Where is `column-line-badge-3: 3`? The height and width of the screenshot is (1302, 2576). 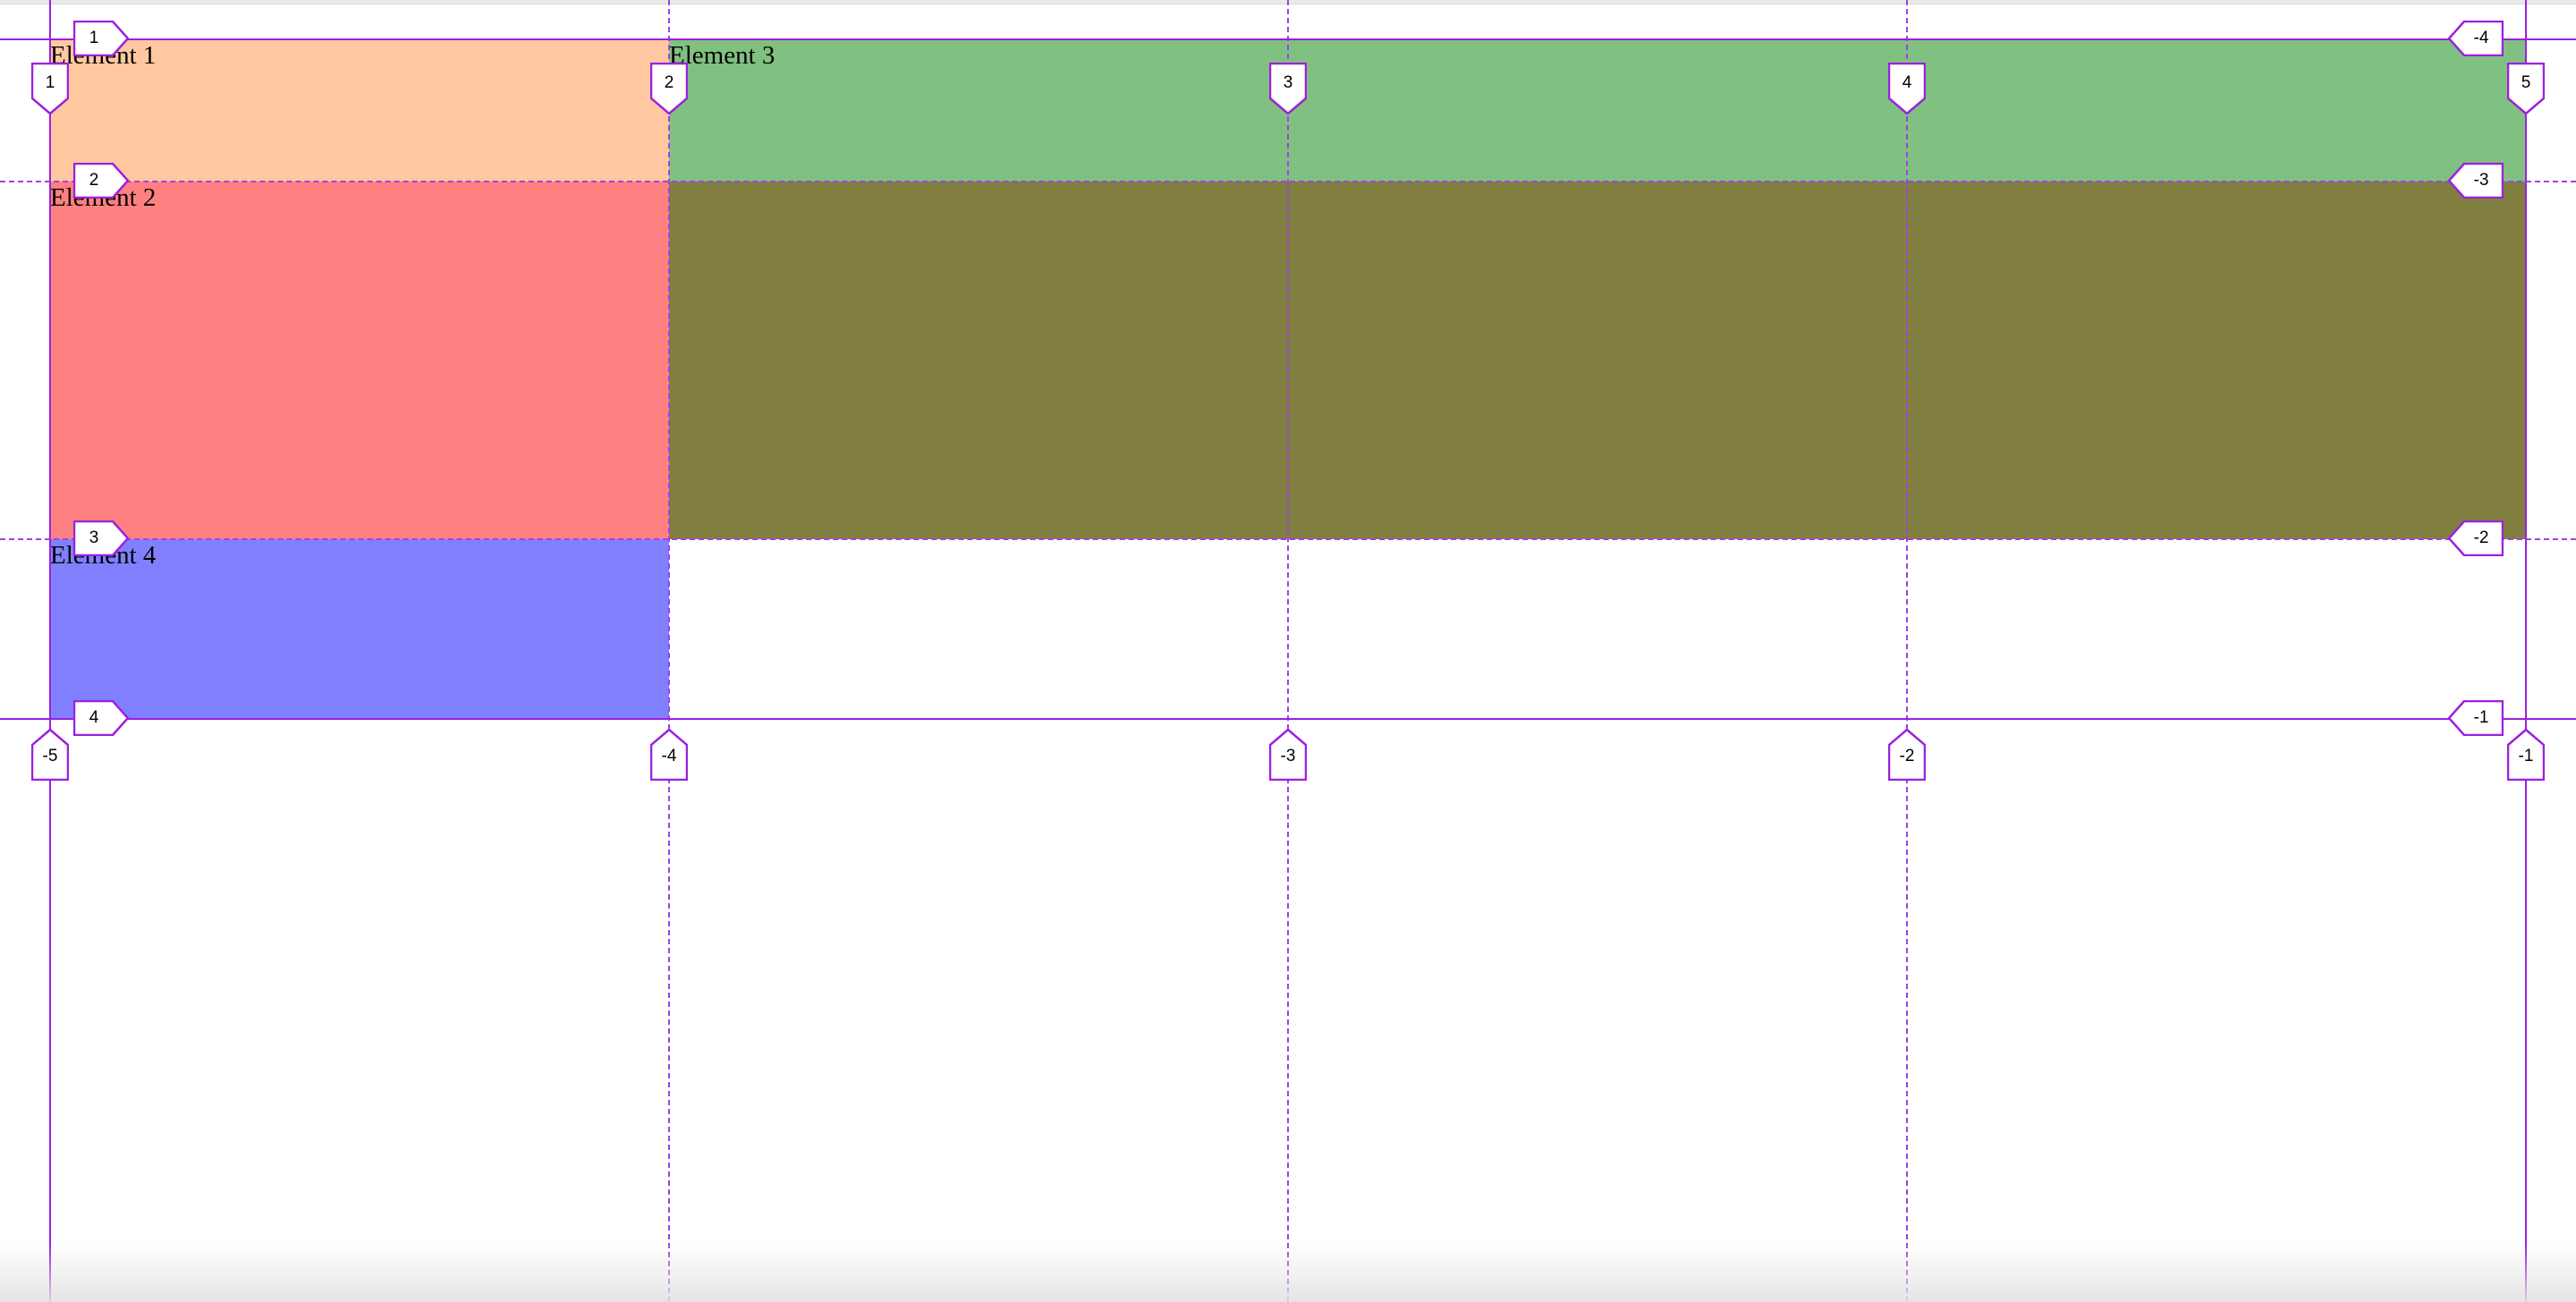 column-line-badge-3: 3 is located at coordinates (1288, 88).